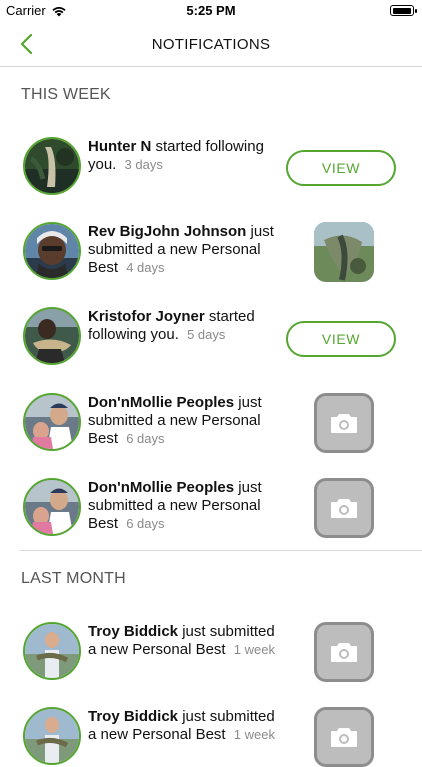 The width and height of the screenshot is (422, 767). I want to click on section-header-this-week: THIS WEEK, so click(66, 94).